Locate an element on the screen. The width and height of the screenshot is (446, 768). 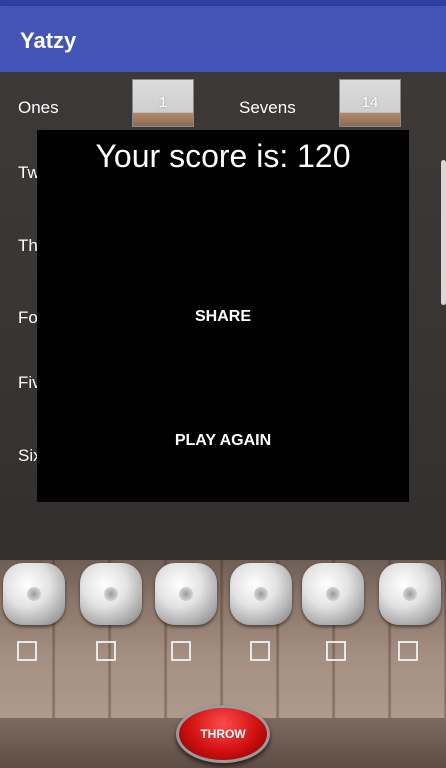
score-box-sevens: 14 is located at coordinates (370, 103).